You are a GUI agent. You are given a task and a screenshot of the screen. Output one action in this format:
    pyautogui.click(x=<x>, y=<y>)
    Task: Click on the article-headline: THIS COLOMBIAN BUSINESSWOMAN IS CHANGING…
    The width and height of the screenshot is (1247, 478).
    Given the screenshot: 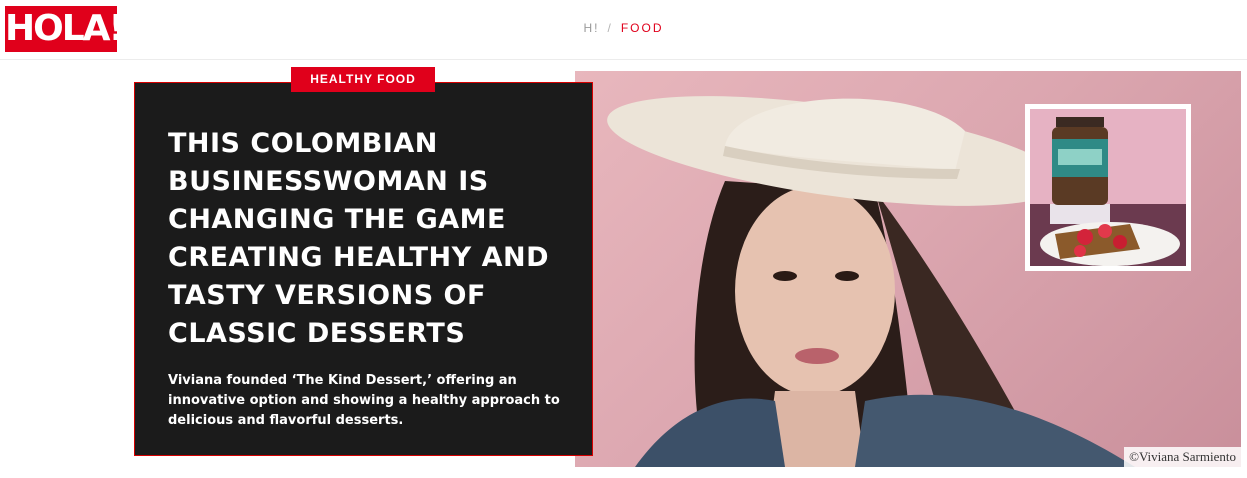 What is the action you would take?
    pyautogui.click(x=359, y=238)
    